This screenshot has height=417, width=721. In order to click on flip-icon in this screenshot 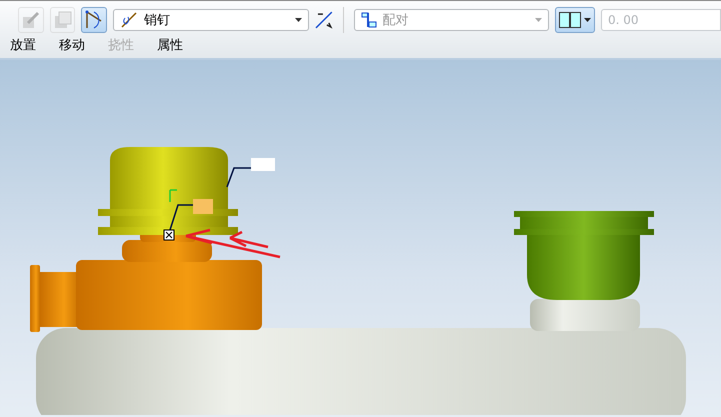, I will do `click(323, 20)`.